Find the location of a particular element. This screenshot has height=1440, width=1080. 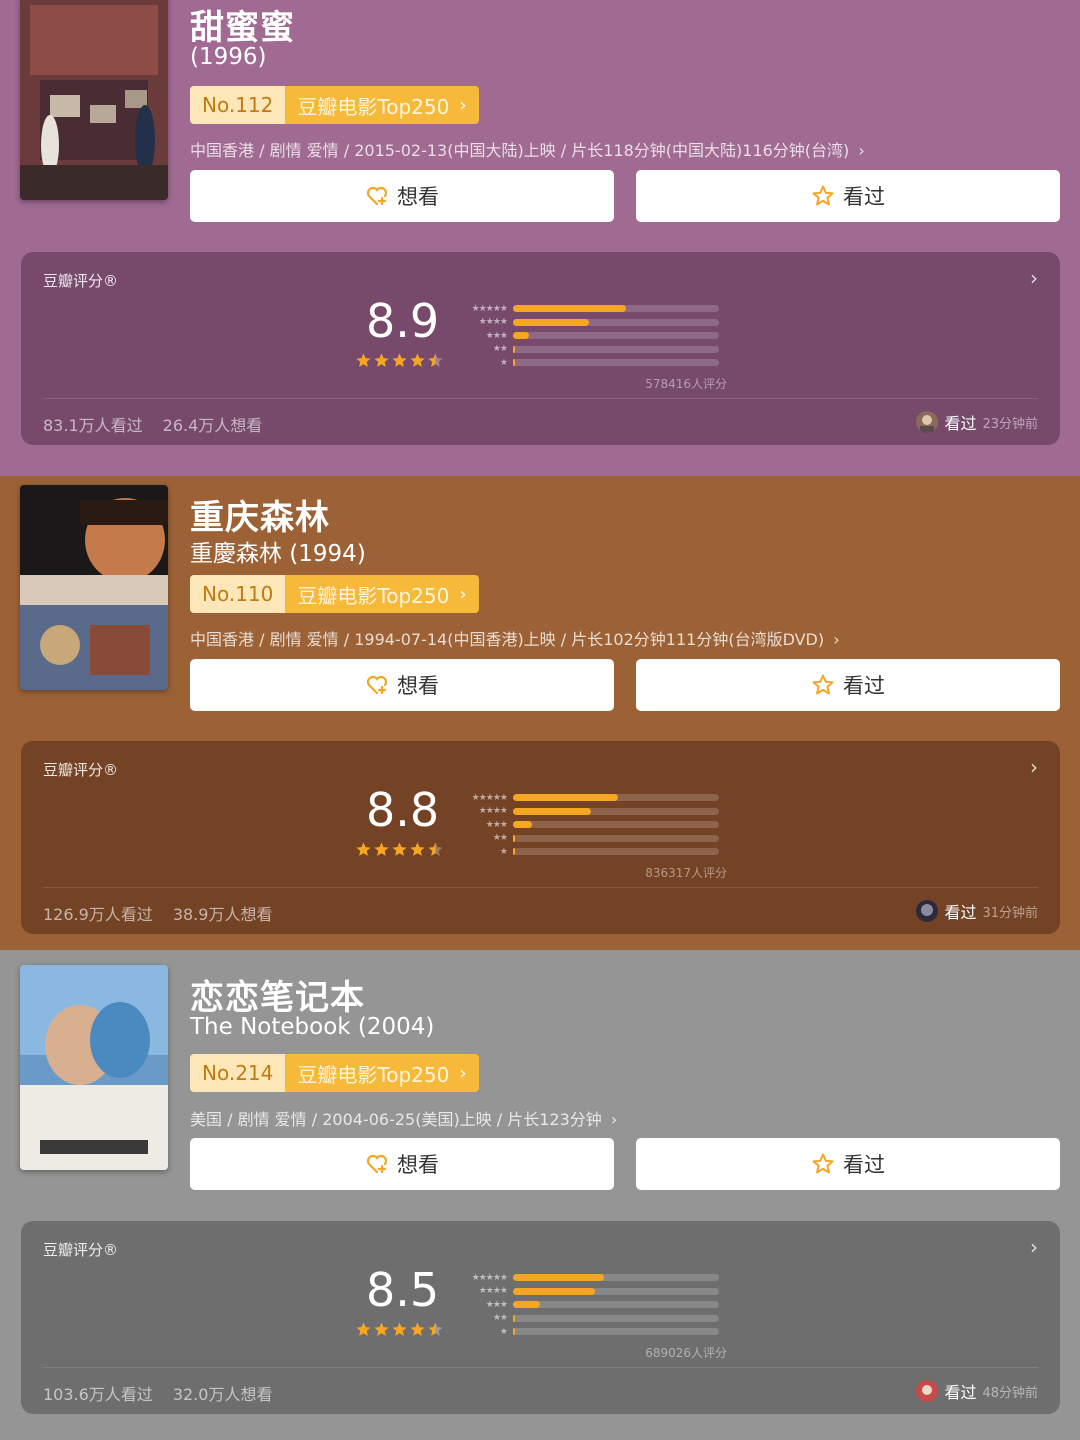

top250-rank-tag: No.110 豆瓣电影Top250 › is located at coordinates (334, 594).